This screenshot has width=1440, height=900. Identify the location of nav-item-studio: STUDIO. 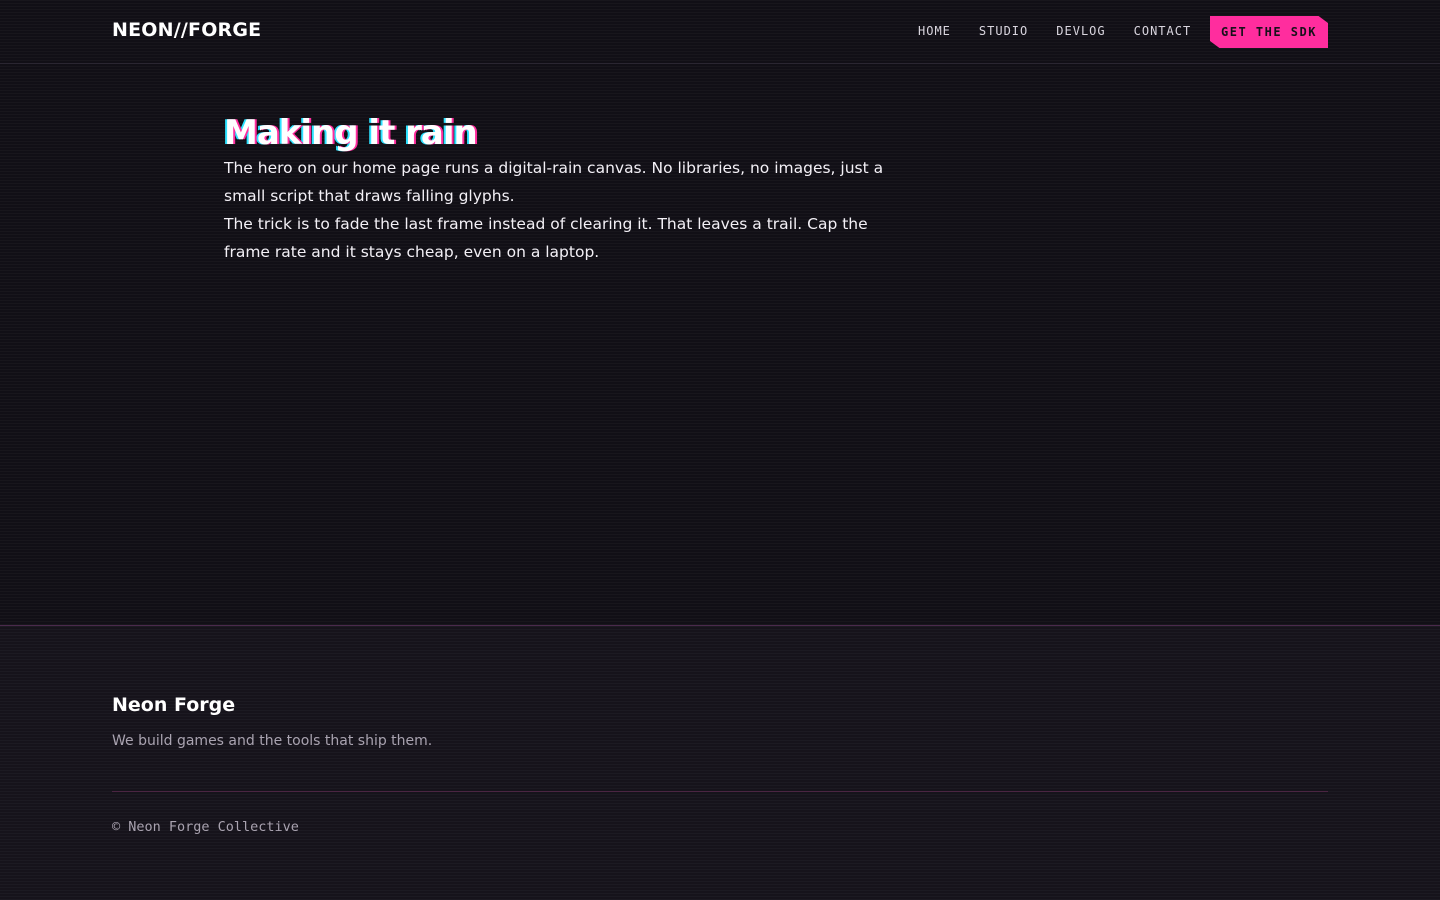
(1003, 31).